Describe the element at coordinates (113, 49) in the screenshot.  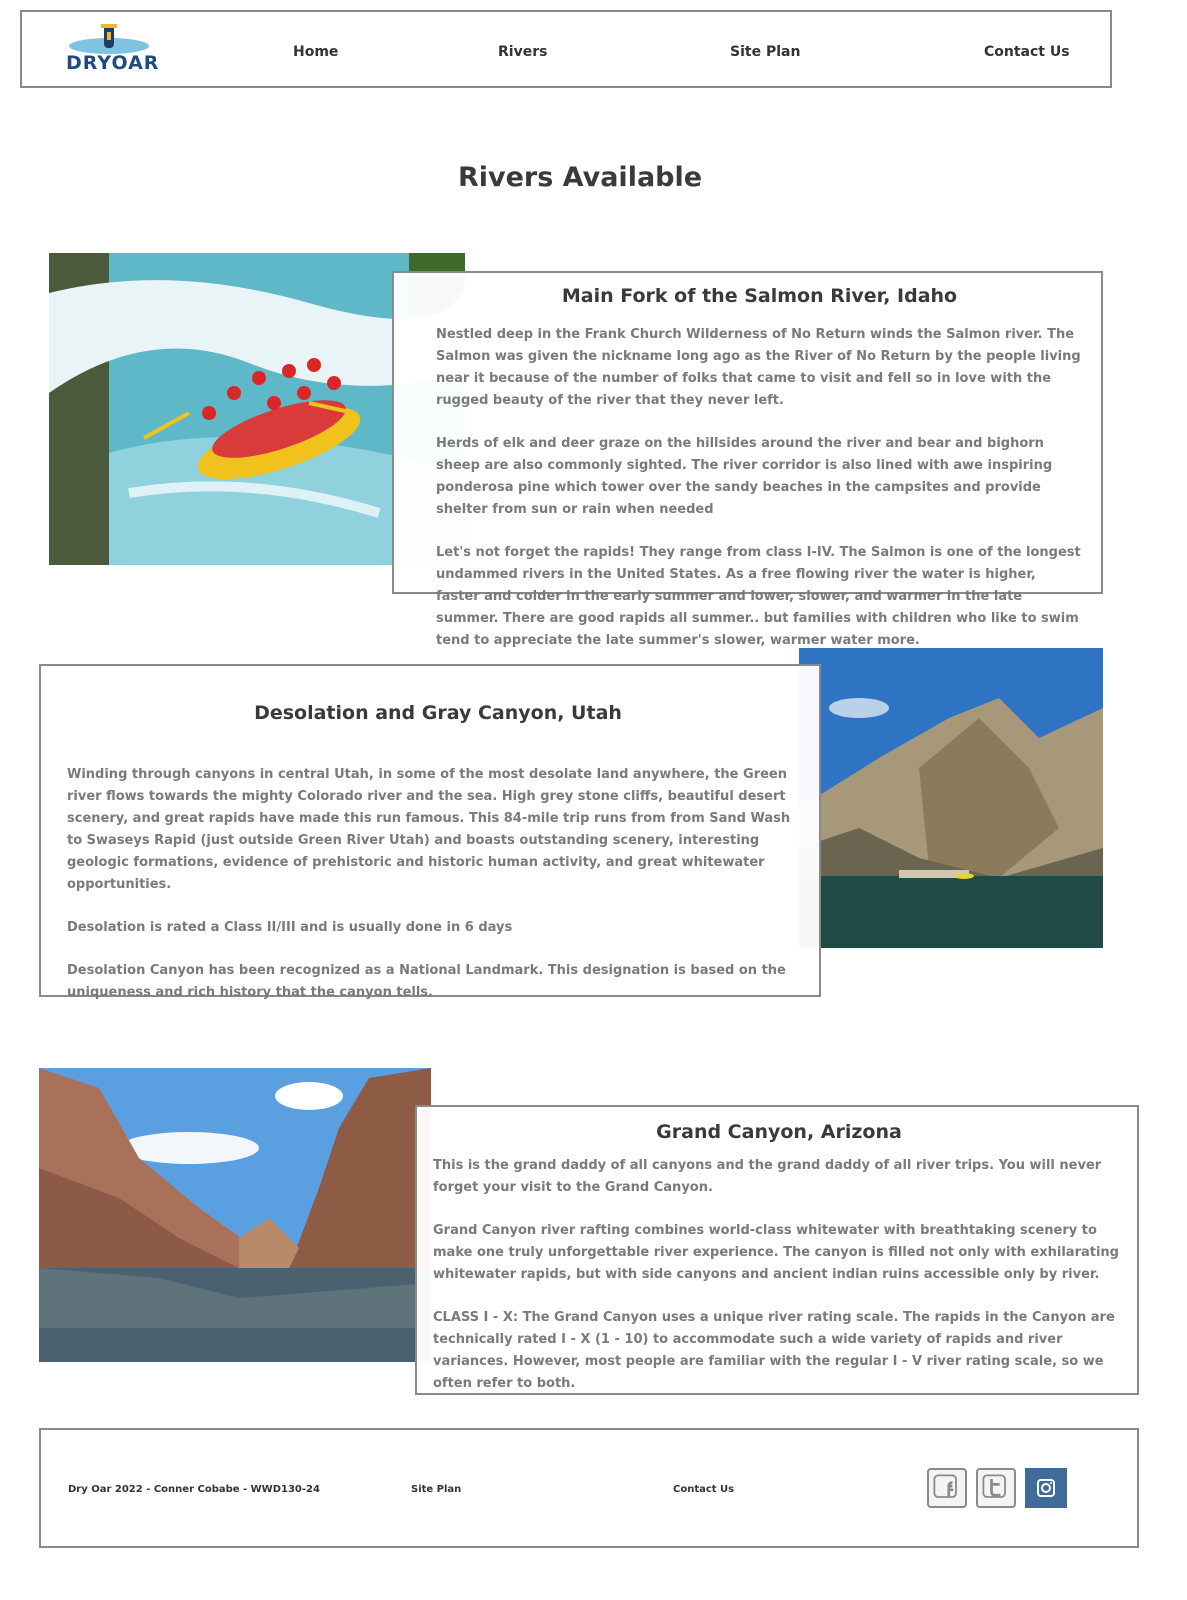
I see `dry-oar-logo: DRYOAR` at that location.